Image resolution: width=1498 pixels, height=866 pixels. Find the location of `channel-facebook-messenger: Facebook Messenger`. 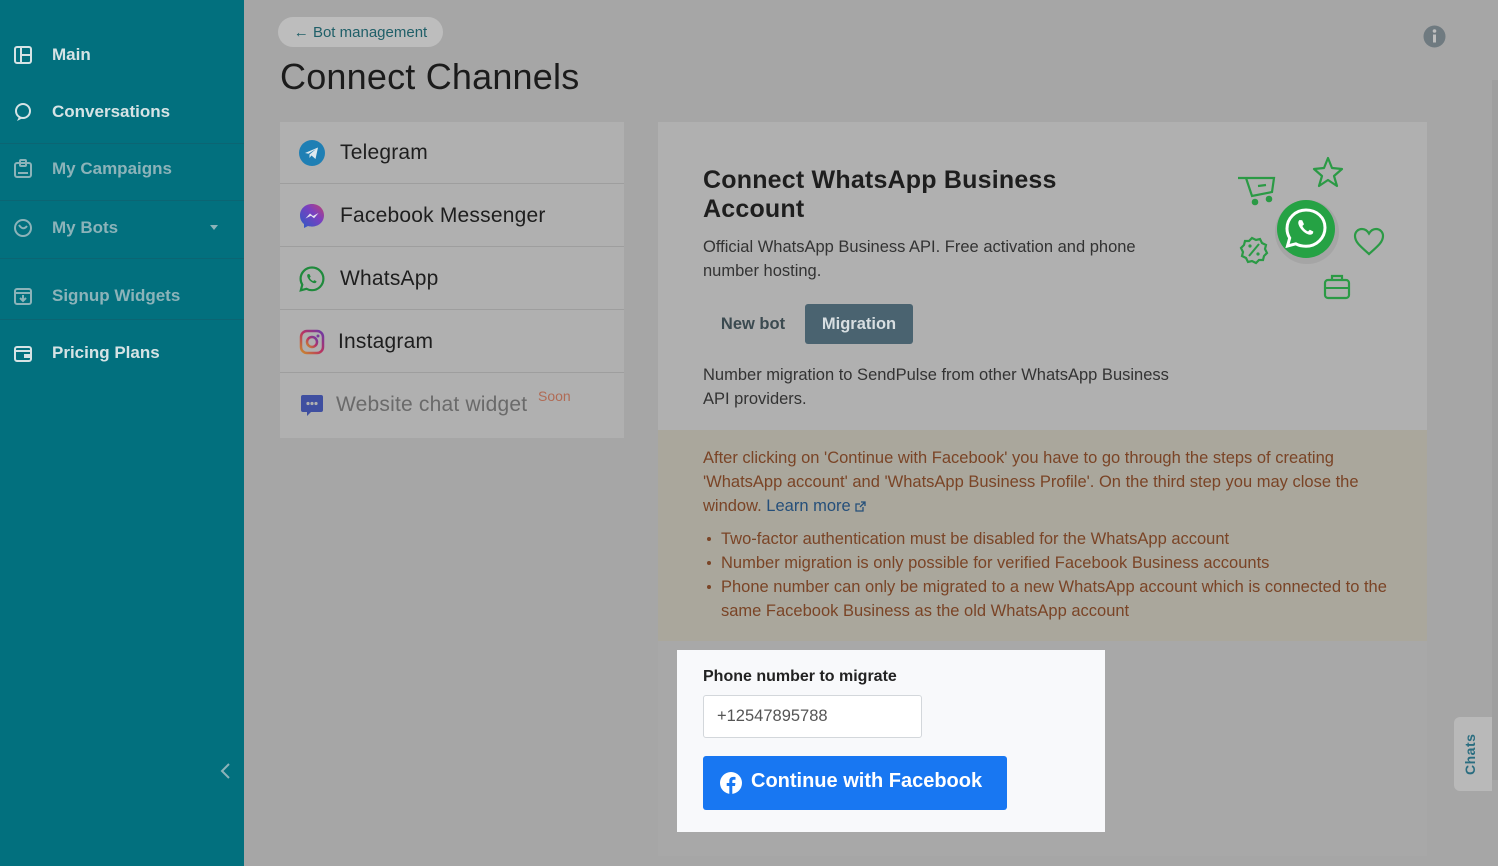

channel-facebook-messenger: Facebook Messenger is located at coordinates (452, 216).